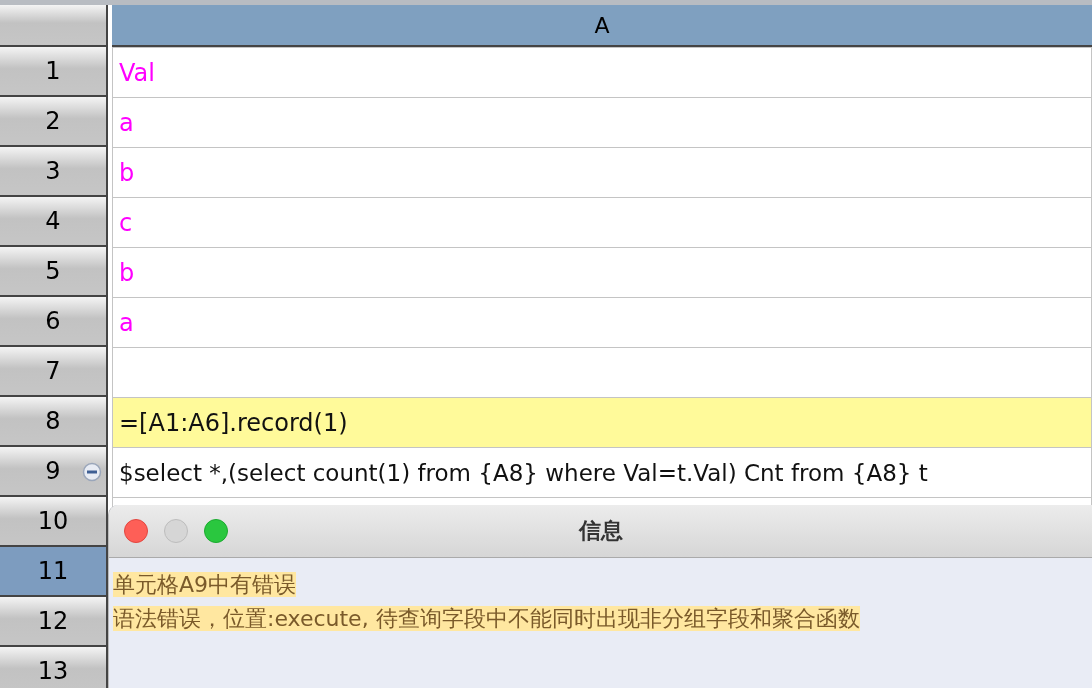 The height and width of the screenshot is (688, 1092). Describe the element at coordinates (54, 422) in the screenshot. I see `row-header: 8` at that location.